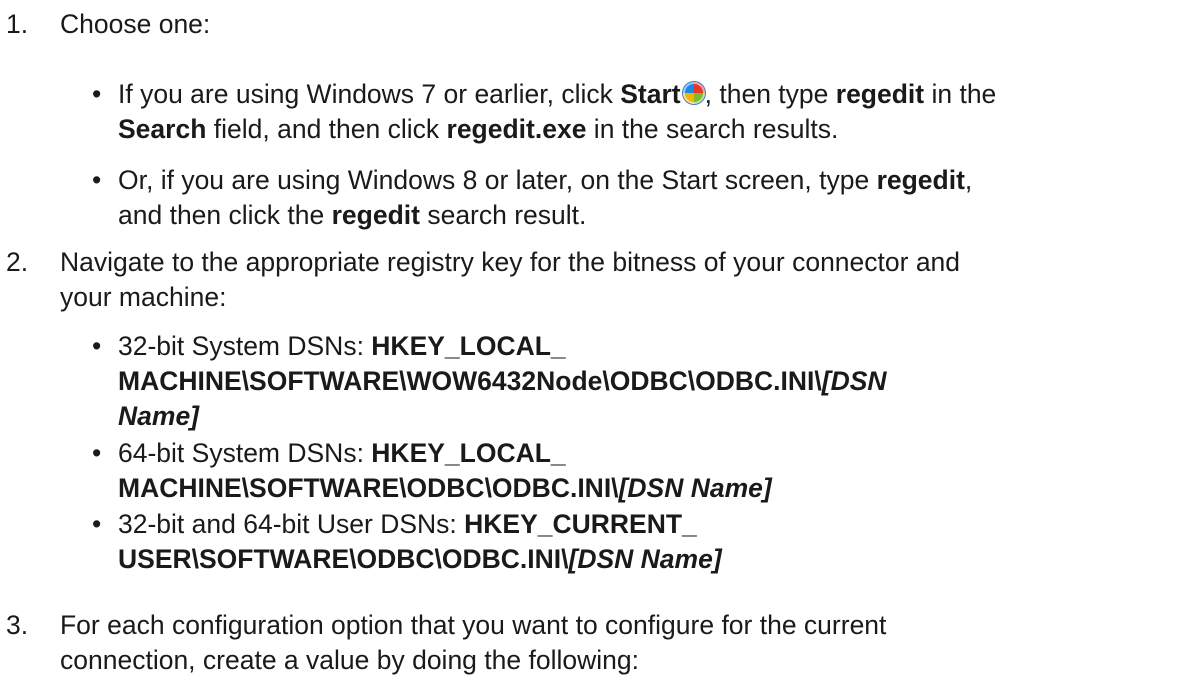  Describe the element at coordinates (580, 524) in the screenshot. I see `registry-key: HKEY_CURRENT_` at that location.